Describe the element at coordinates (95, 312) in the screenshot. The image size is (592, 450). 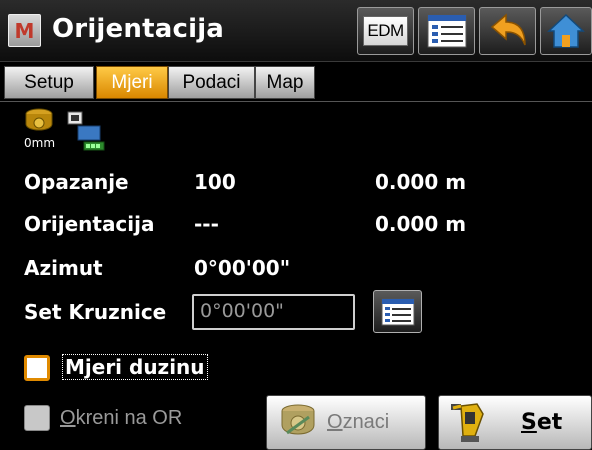
I see `set-kruznice-label: Set Kruznice` at that location.